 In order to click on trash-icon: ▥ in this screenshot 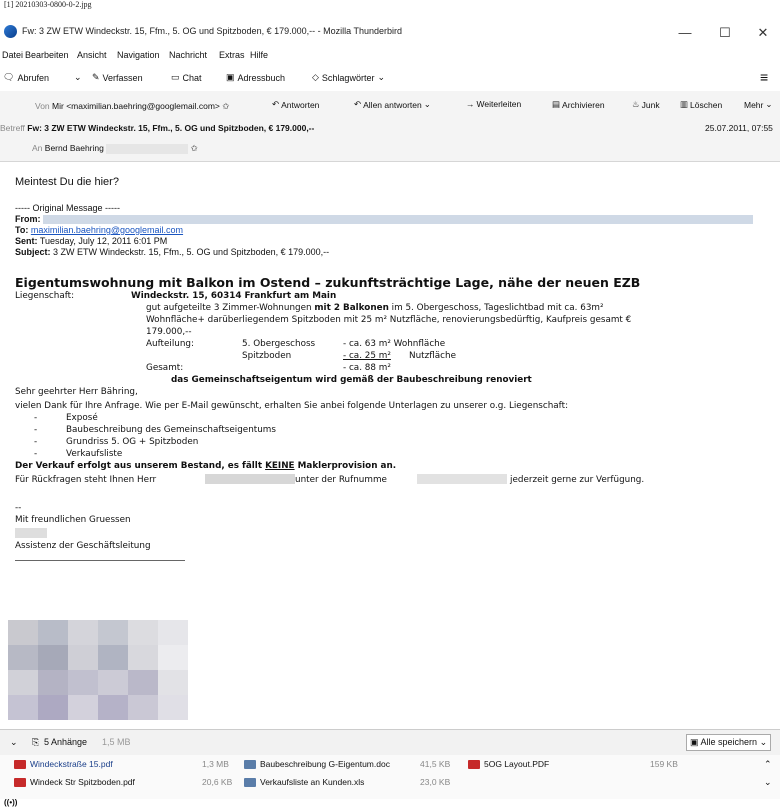, I will do `click(684, 104)`.